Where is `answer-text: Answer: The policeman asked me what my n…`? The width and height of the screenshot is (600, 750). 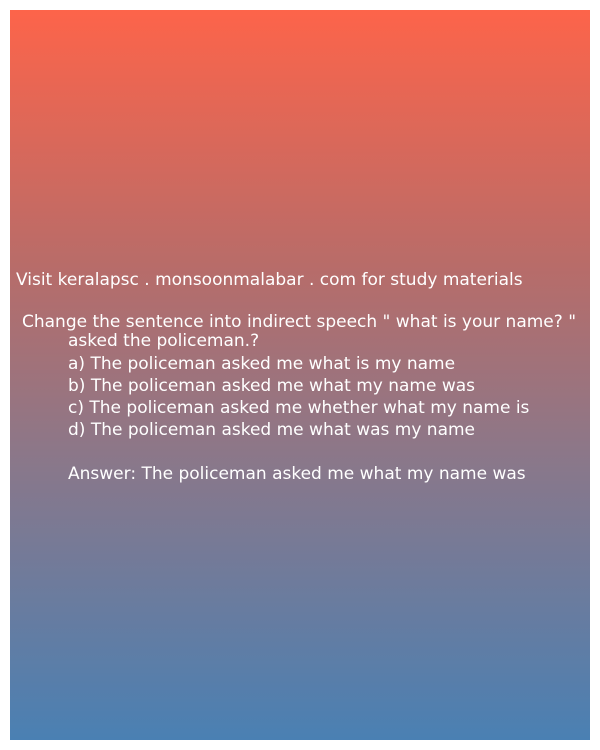
answer-text: Answer: The policeman asked me what my n… is located at coordinates (297, 474).